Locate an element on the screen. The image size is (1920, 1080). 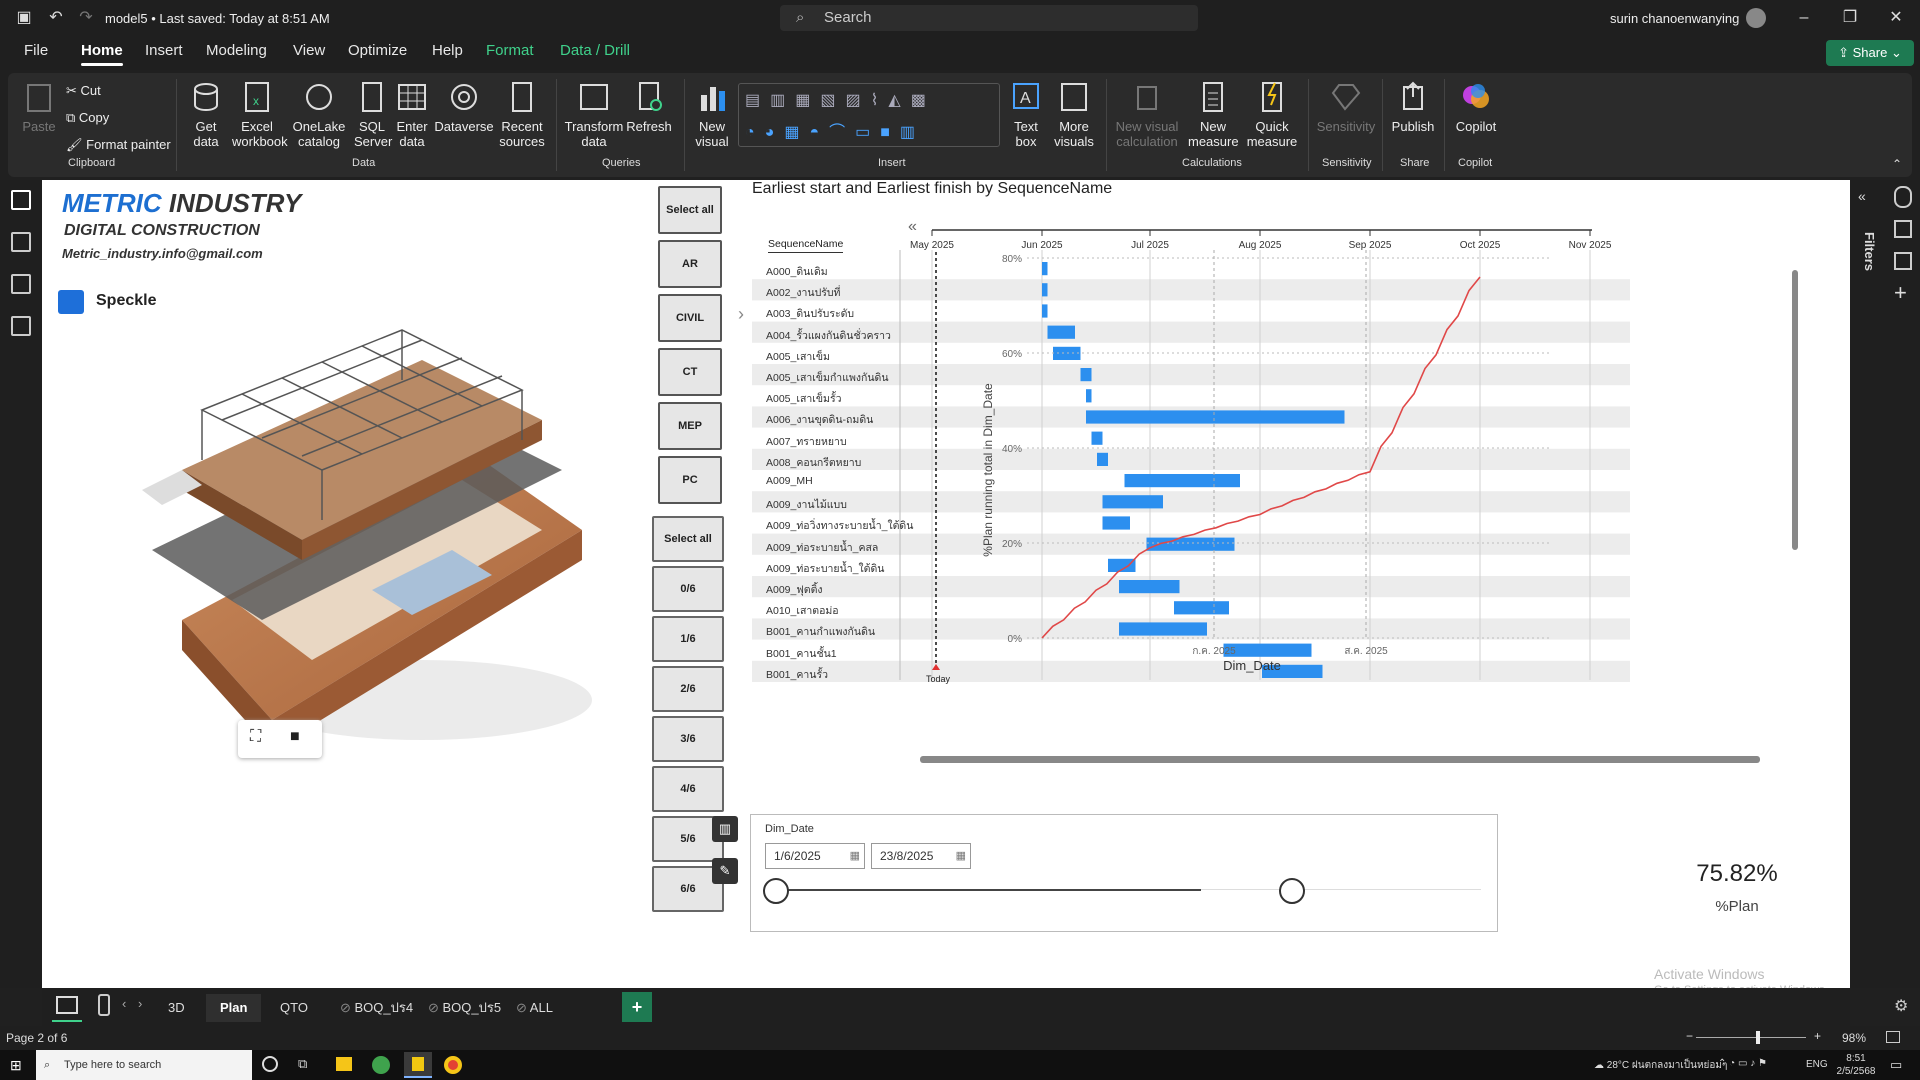
slicer-discipline-mep: MEP is located at coordinates (690, 426).